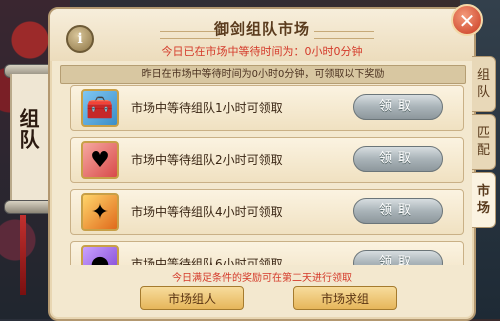 This screenshot has width=500, height=321. What do you see at coordinates (483, 150) in the screenshot?
I see `tab-match-char-2: 配` at bounding box center [483, 150].